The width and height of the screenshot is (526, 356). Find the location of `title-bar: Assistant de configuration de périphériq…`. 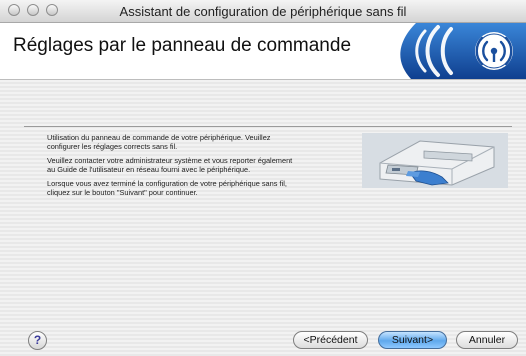

title-bar: Assistant de configuration de périphériq… is located at coordinates (263, 11).